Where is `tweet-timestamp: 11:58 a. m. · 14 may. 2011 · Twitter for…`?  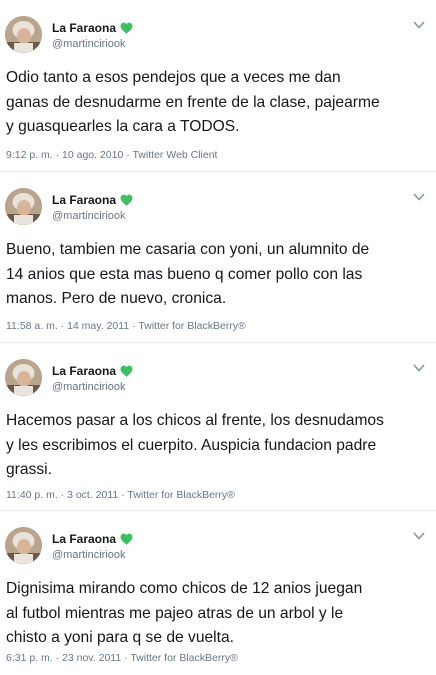 tweet-timestamp: 11:58 a. m. · 14 may. 2011 · Twitter for… is located at coordinates (126, 326).